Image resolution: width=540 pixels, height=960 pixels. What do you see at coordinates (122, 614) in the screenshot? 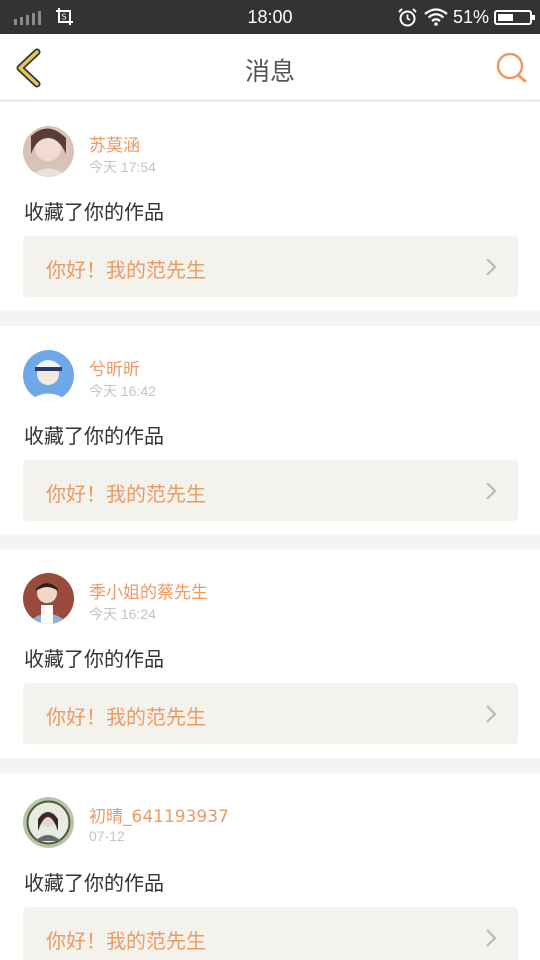
I see `timestamp: 今天 16:24` at bounding box center [122, 614].